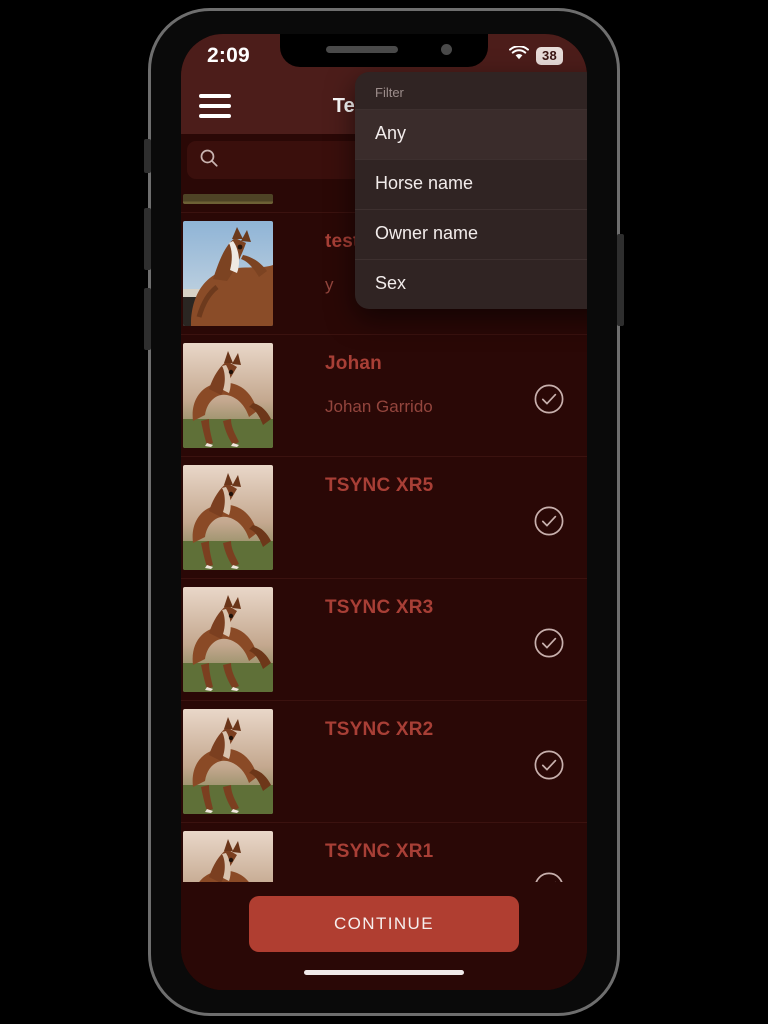 The width and height of the screenshot is (768, 1024). What do you see at coordinates (379, 406) in the screenshot?
I see `row-subtitle: Johan Garrido` at bounding box center [379, 406].